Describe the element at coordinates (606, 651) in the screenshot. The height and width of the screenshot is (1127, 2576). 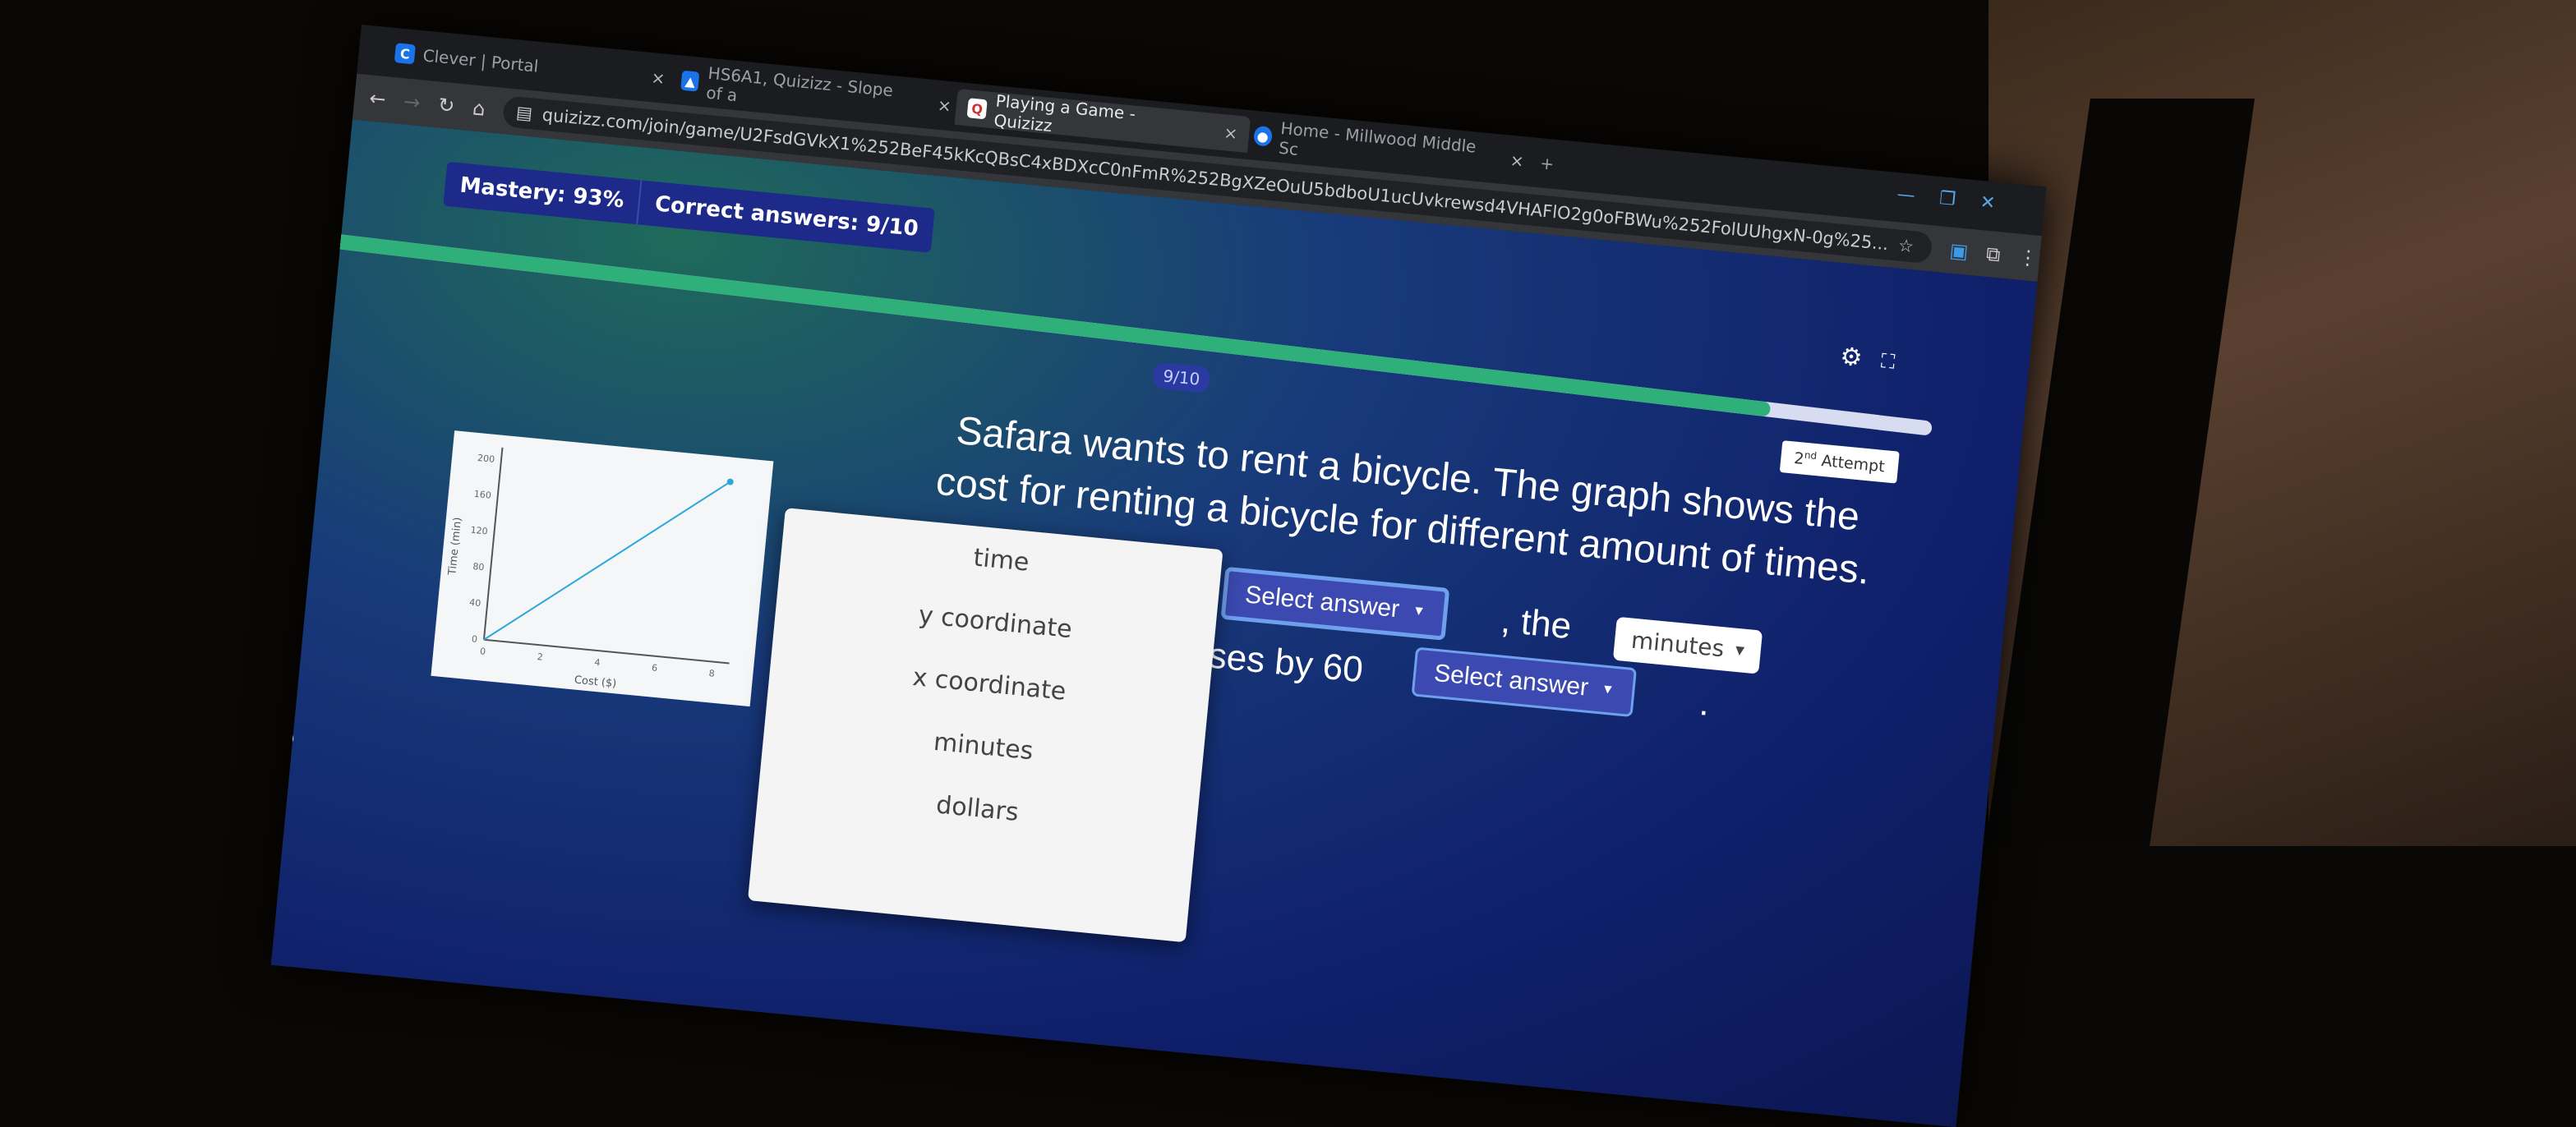
I see `x-axis` at that location.